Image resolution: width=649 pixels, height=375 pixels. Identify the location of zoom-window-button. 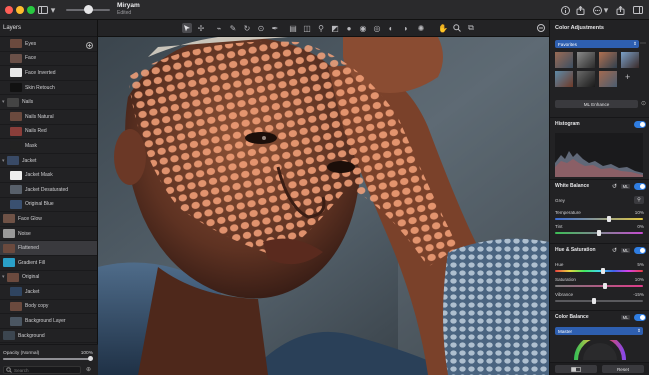
(31, 10).